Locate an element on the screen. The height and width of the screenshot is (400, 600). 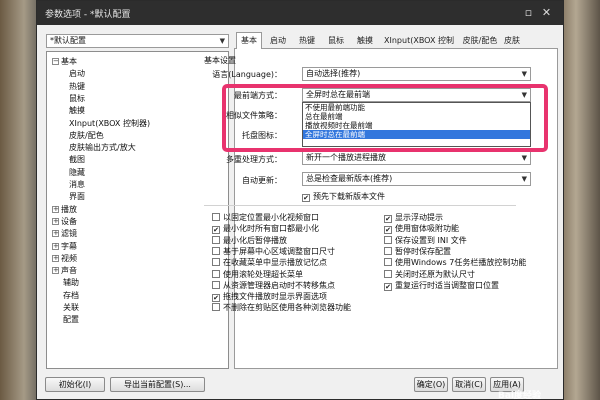
tree-item: 配置 is located at coordinates (65, 319).